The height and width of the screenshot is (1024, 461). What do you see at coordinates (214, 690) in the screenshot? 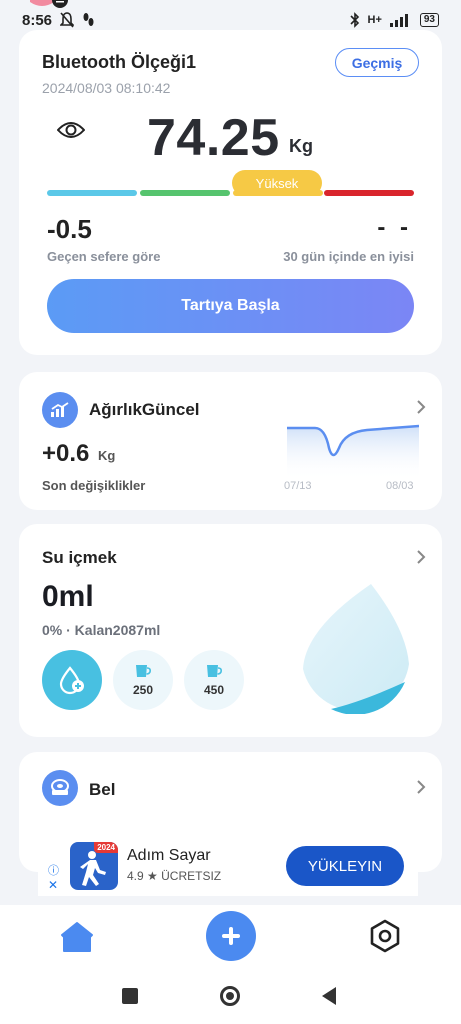
I see `cup-450-label: 450` at bounding box center [214, 690].